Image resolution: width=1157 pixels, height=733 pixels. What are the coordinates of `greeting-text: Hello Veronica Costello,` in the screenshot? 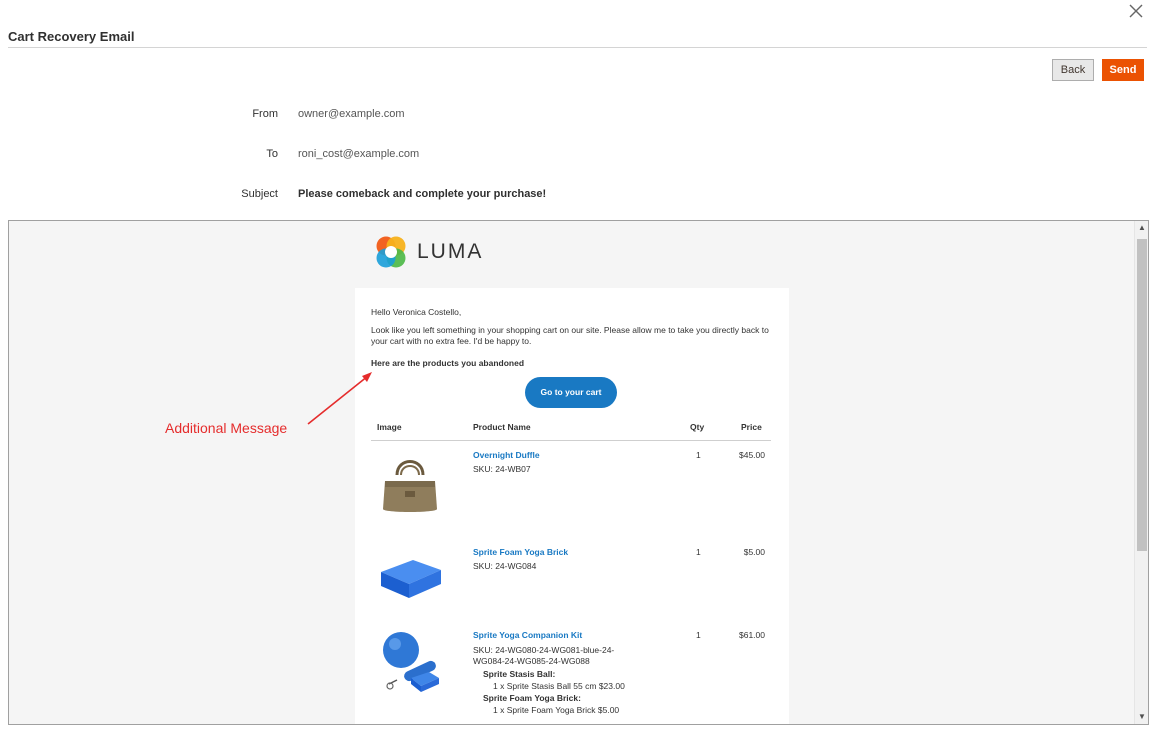 It's located at (416, 312).